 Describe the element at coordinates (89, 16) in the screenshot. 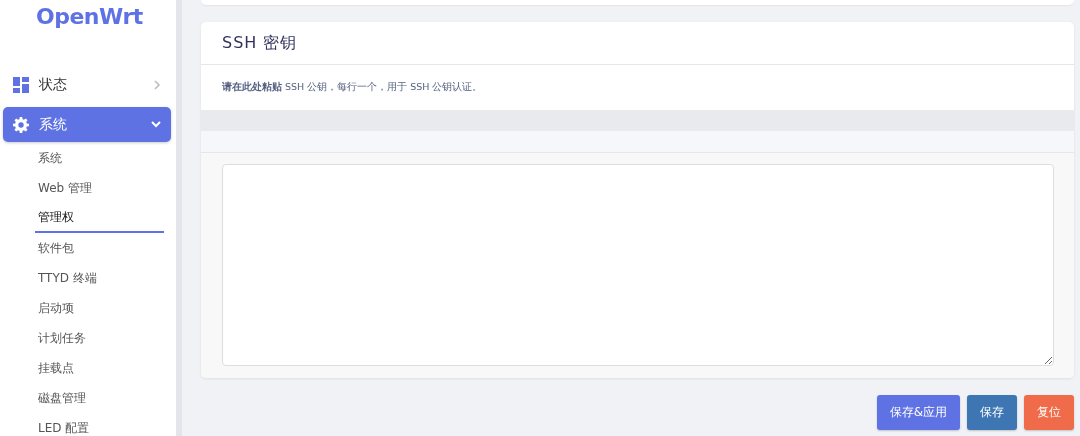

I see `logo: OpenWrt` at that location.